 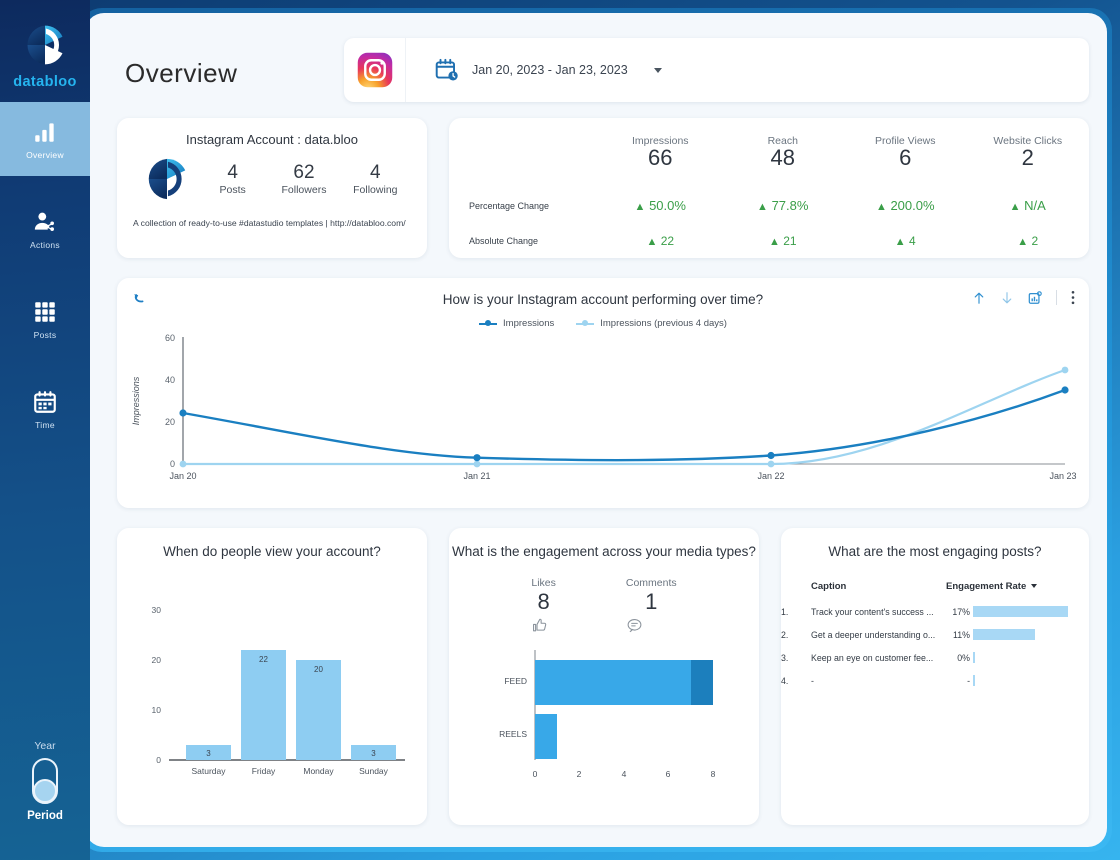 I want to click on sidebar-item-label: Actions, so click(x=45, y=244).